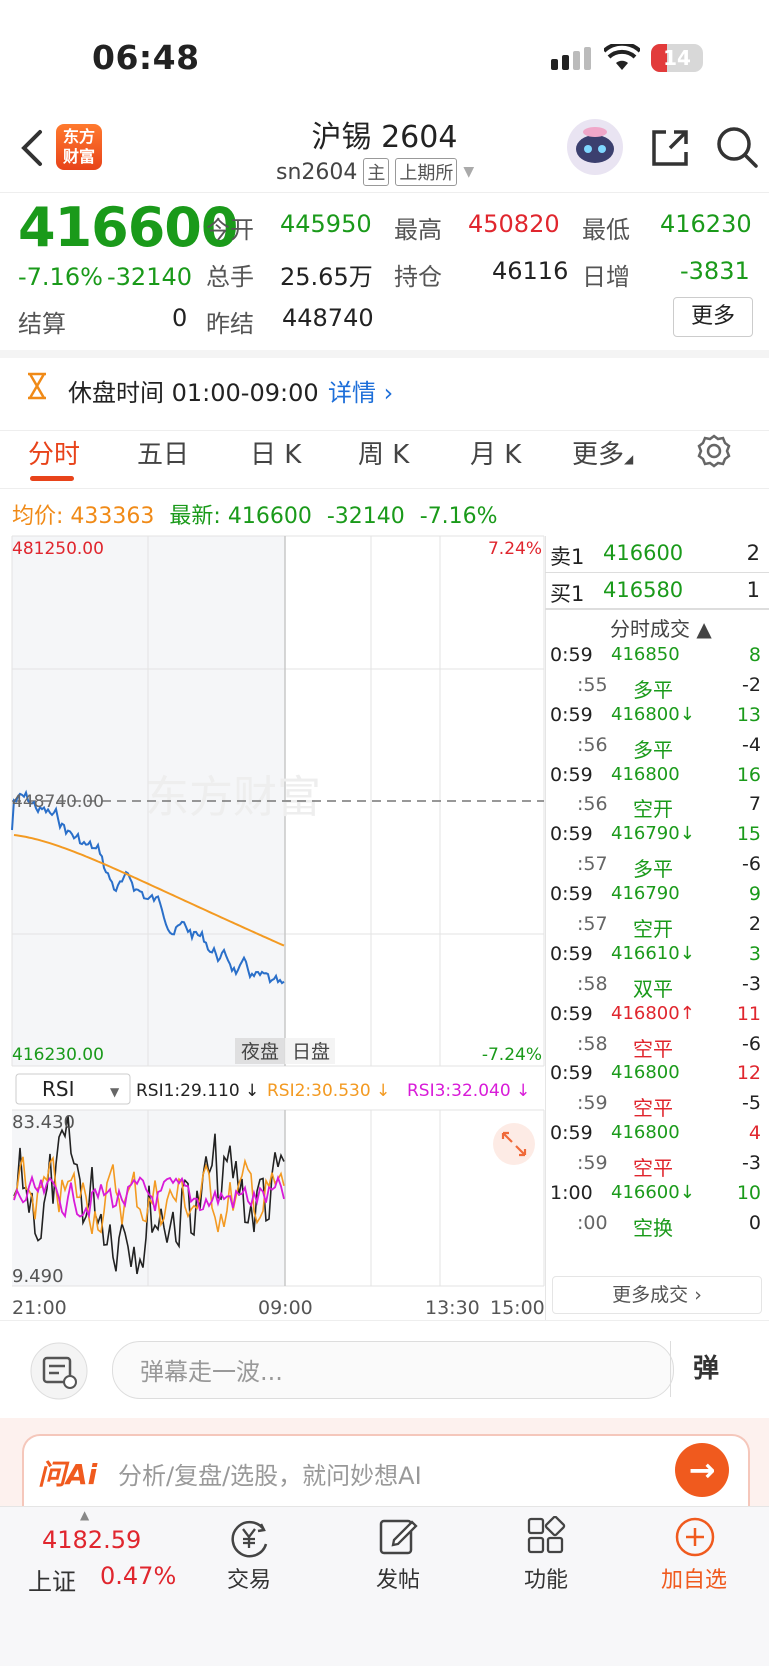  I want to click on tick-row: 0:59 416610↓ 3, so click(655, 953).